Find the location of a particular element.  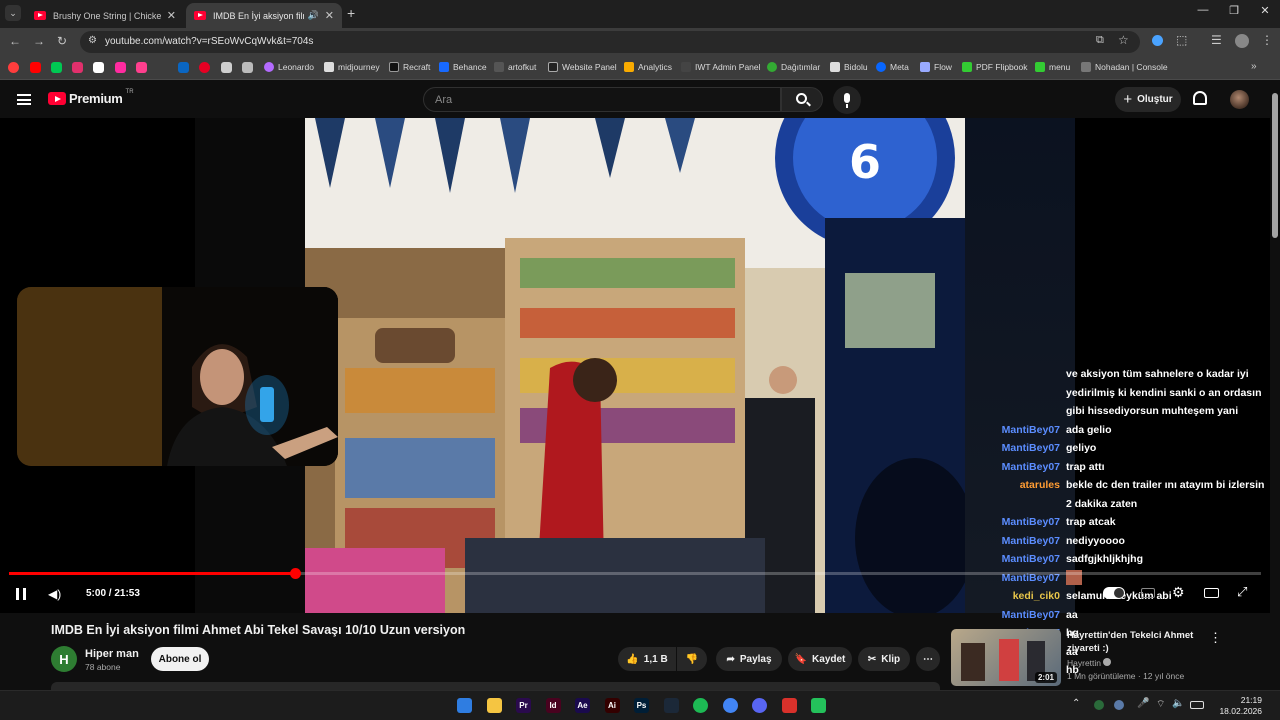

reading-list-icon: ☰ is located at coordinates (1216, 40).